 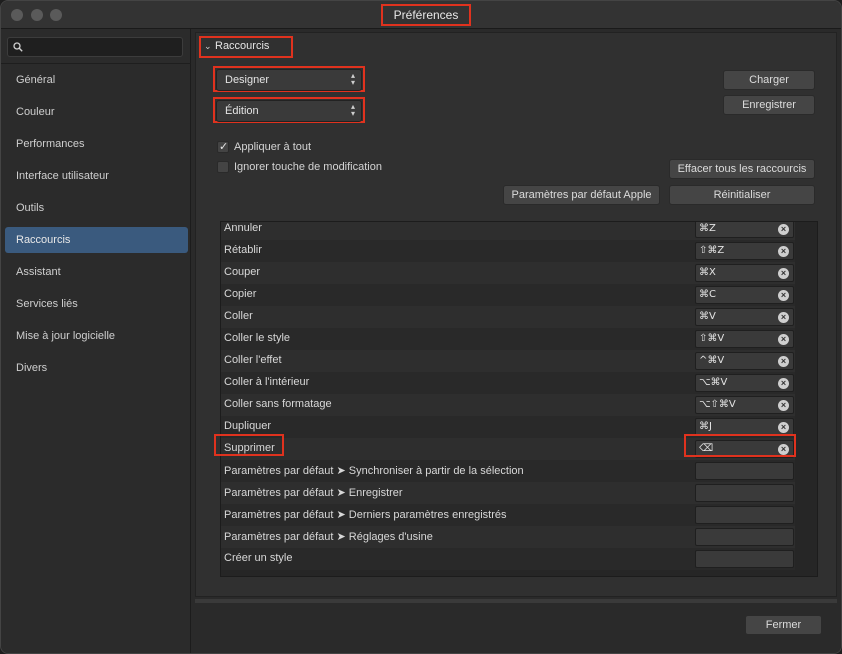 I want to click on section-title: Raccourcis, so click(x=242, y=46).